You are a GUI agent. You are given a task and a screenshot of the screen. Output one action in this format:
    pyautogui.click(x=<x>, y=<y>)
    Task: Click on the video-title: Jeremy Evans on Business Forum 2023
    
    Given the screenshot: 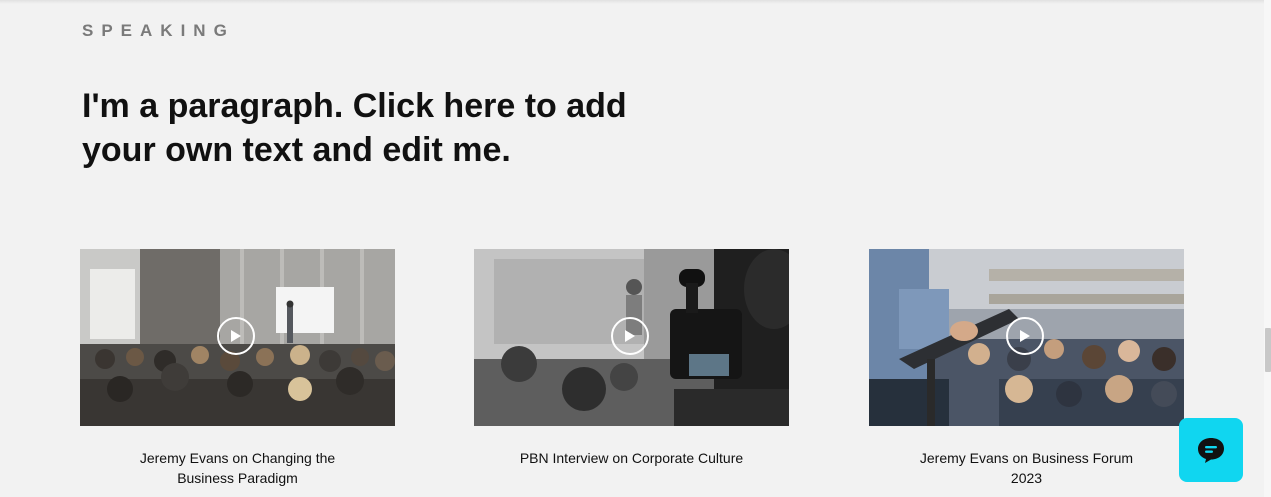 What is the action you would take?
    pyautogui.click(x=1026, y=468)
    